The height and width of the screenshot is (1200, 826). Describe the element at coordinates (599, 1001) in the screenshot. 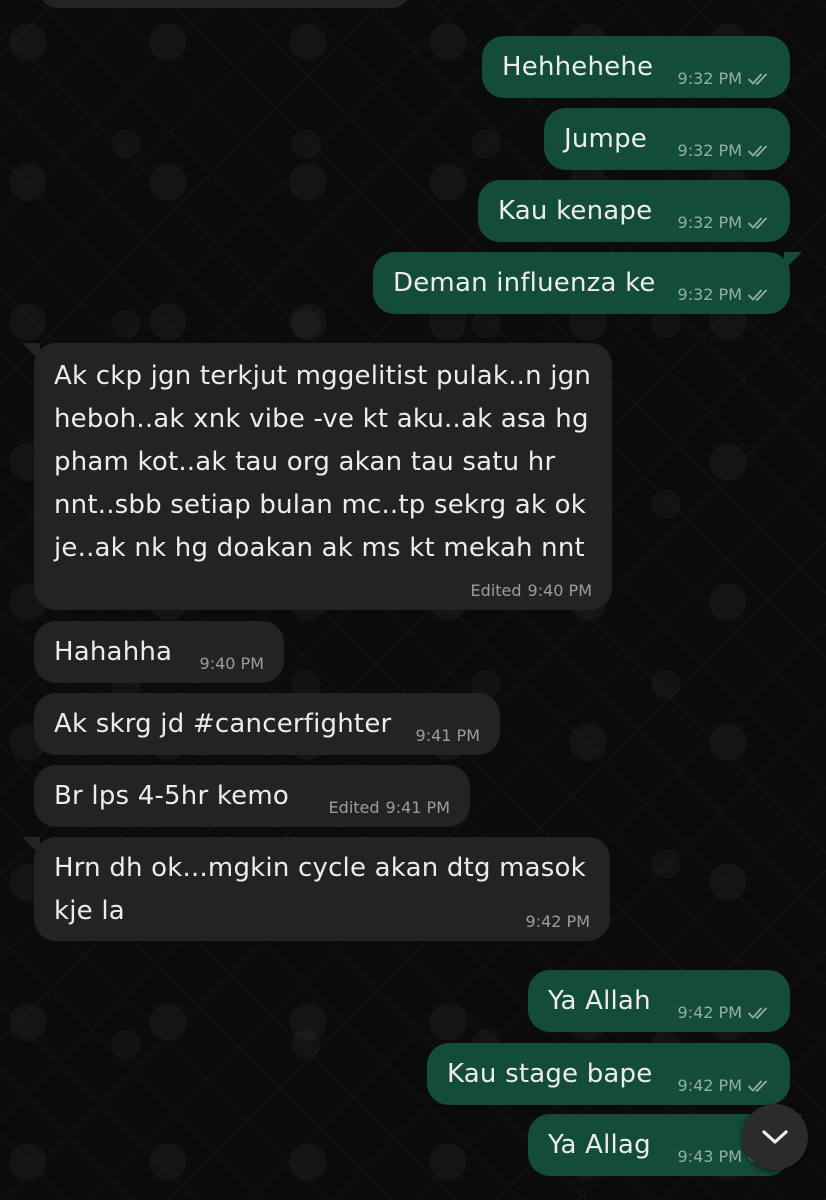

I see `message-text: Ya Allah` at that location.